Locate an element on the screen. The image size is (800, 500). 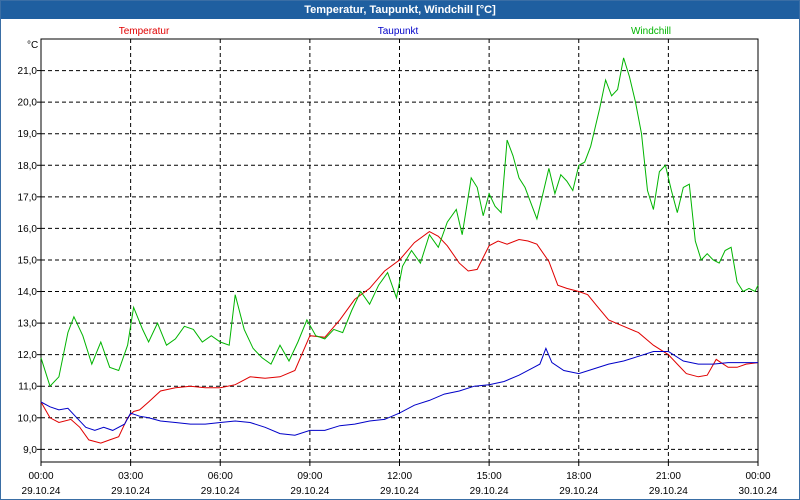
y-tick-label: 9,0 is located at coordinates (30, 450).